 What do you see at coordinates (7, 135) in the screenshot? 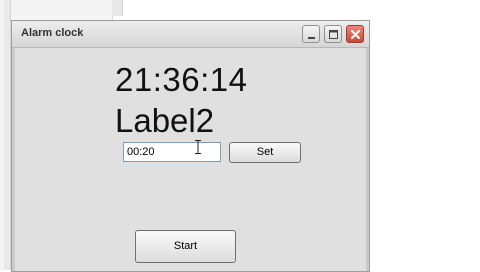
I see `desktop-scroll-edge` at bounding box center [7, 135].